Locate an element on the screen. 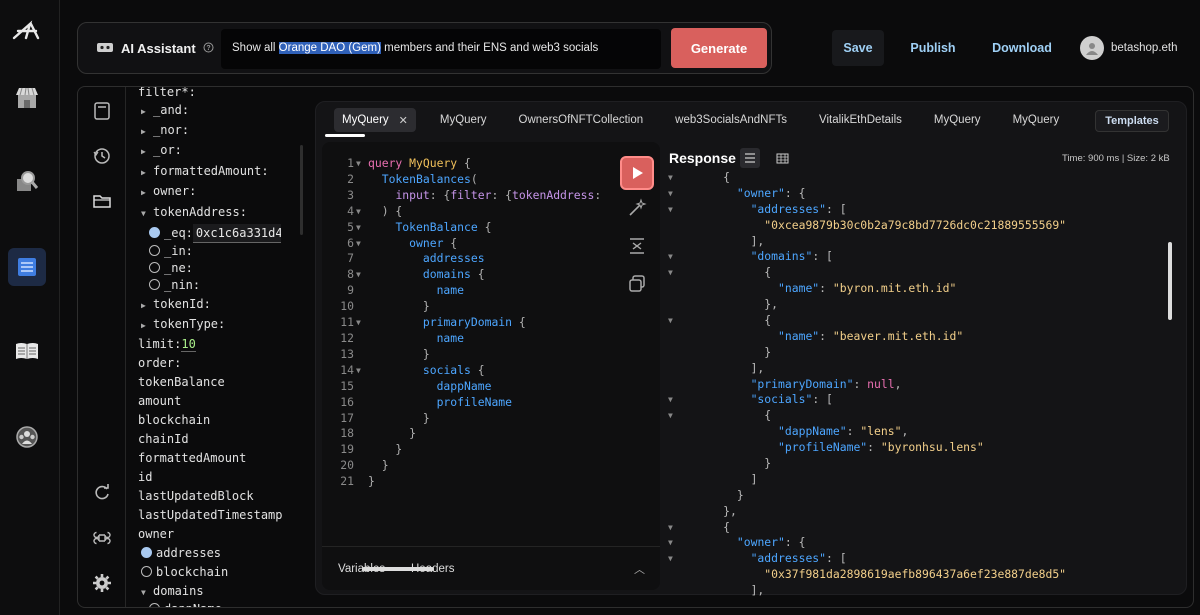 The image size is (1200, 615). templates-button: Templates is located at coordinates (1132, 121).